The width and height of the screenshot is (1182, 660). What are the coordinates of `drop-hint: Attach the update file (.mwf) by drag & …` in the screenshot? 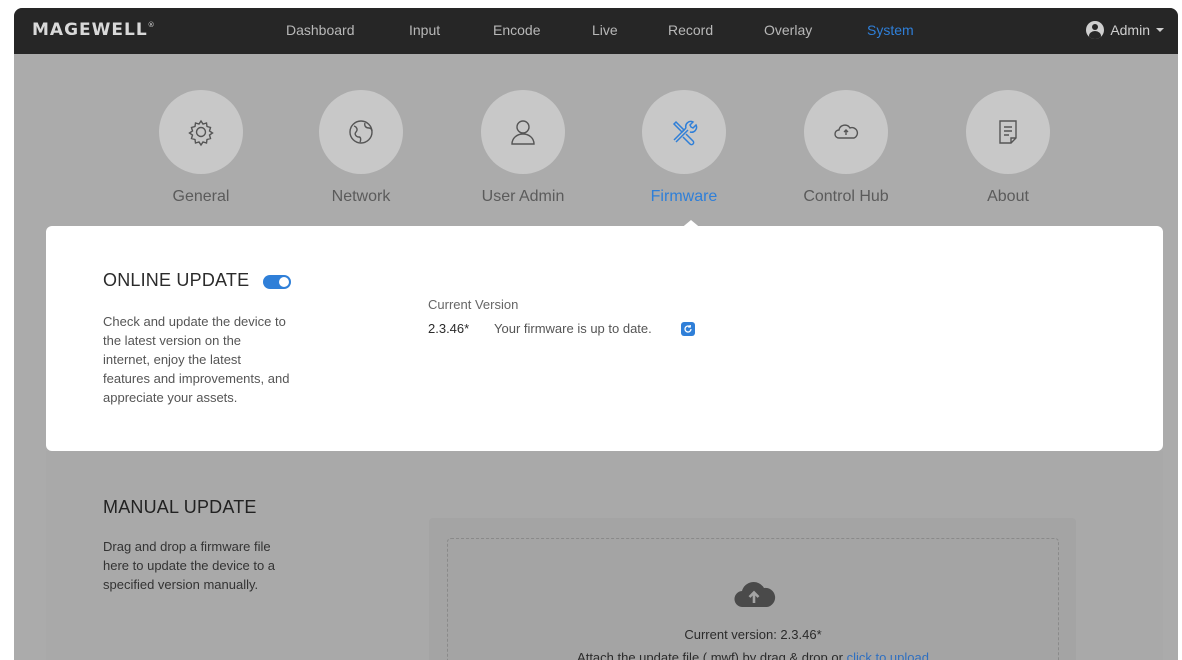 It's located at (753, 655).